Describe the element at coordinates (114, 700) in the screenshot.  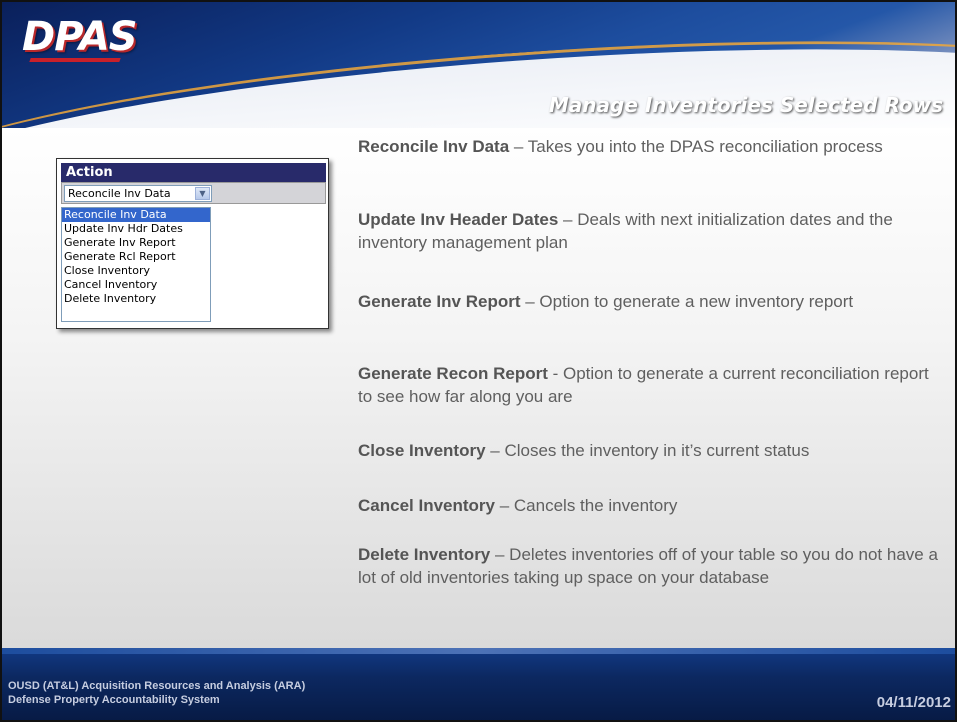
I see `footer-org-line2: Defense Property Accountability System` at that location.